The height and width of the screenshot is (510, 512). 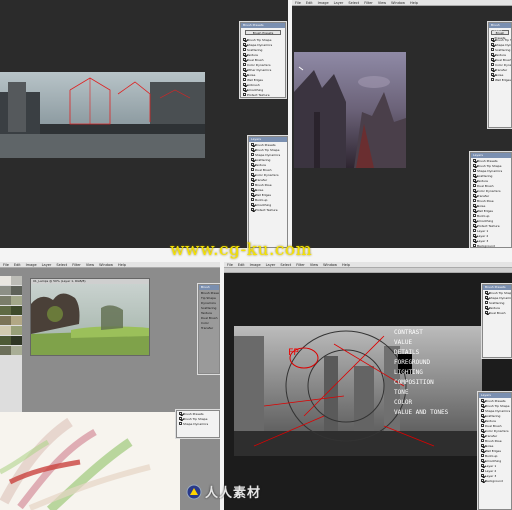 What do you see at coordinates (102, 115) in the screenshot?
I see `canvas-panorama` at bounding box center [102, 115].